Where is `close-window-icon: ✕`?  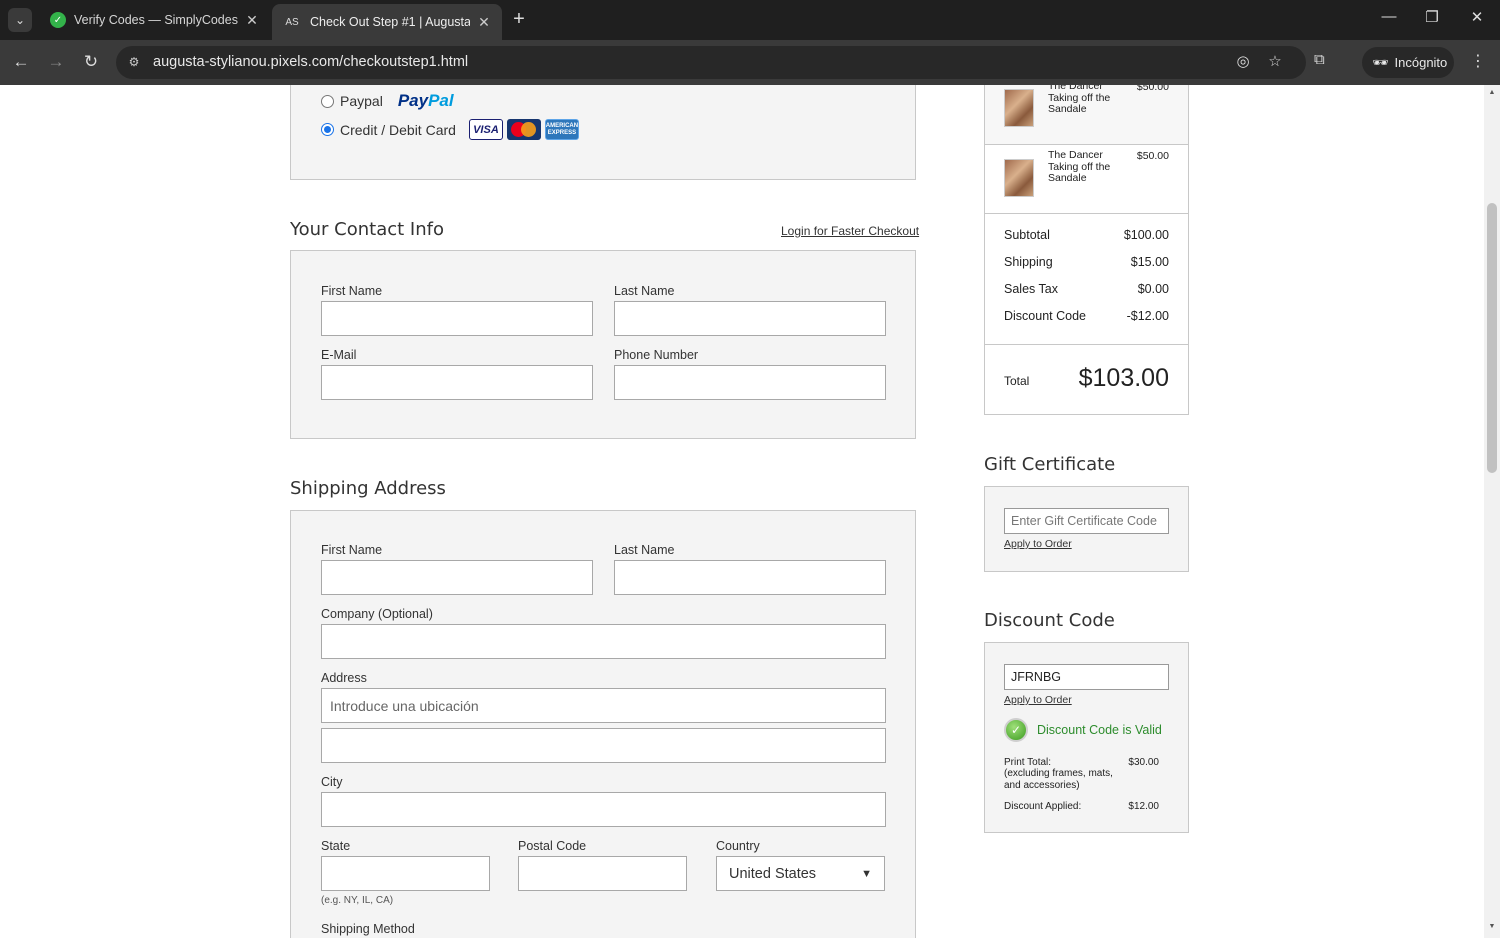 close-window-icon: ✕ is located at coordinates (1477, 17).